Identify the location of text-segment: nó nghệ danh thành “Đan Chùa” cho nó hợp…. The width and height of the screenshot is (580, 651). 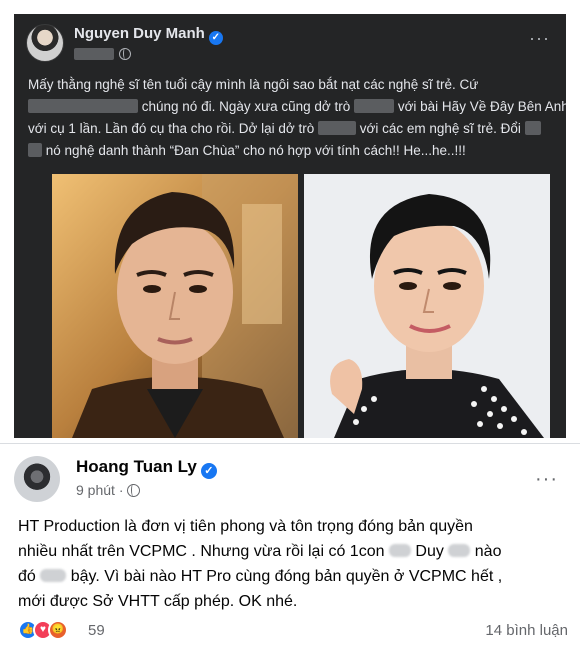
(255, 150).